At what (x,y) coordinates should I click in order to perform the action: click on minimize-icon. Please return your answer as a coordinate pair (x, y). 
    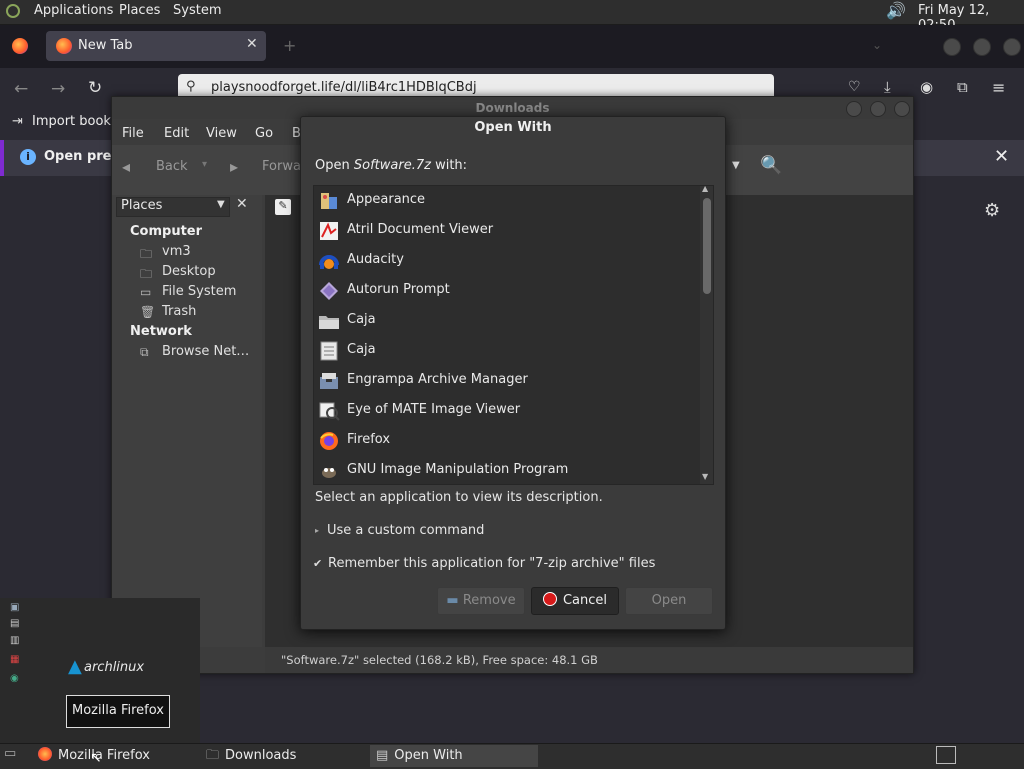
    Looking at the image, I should click on (952, 47).